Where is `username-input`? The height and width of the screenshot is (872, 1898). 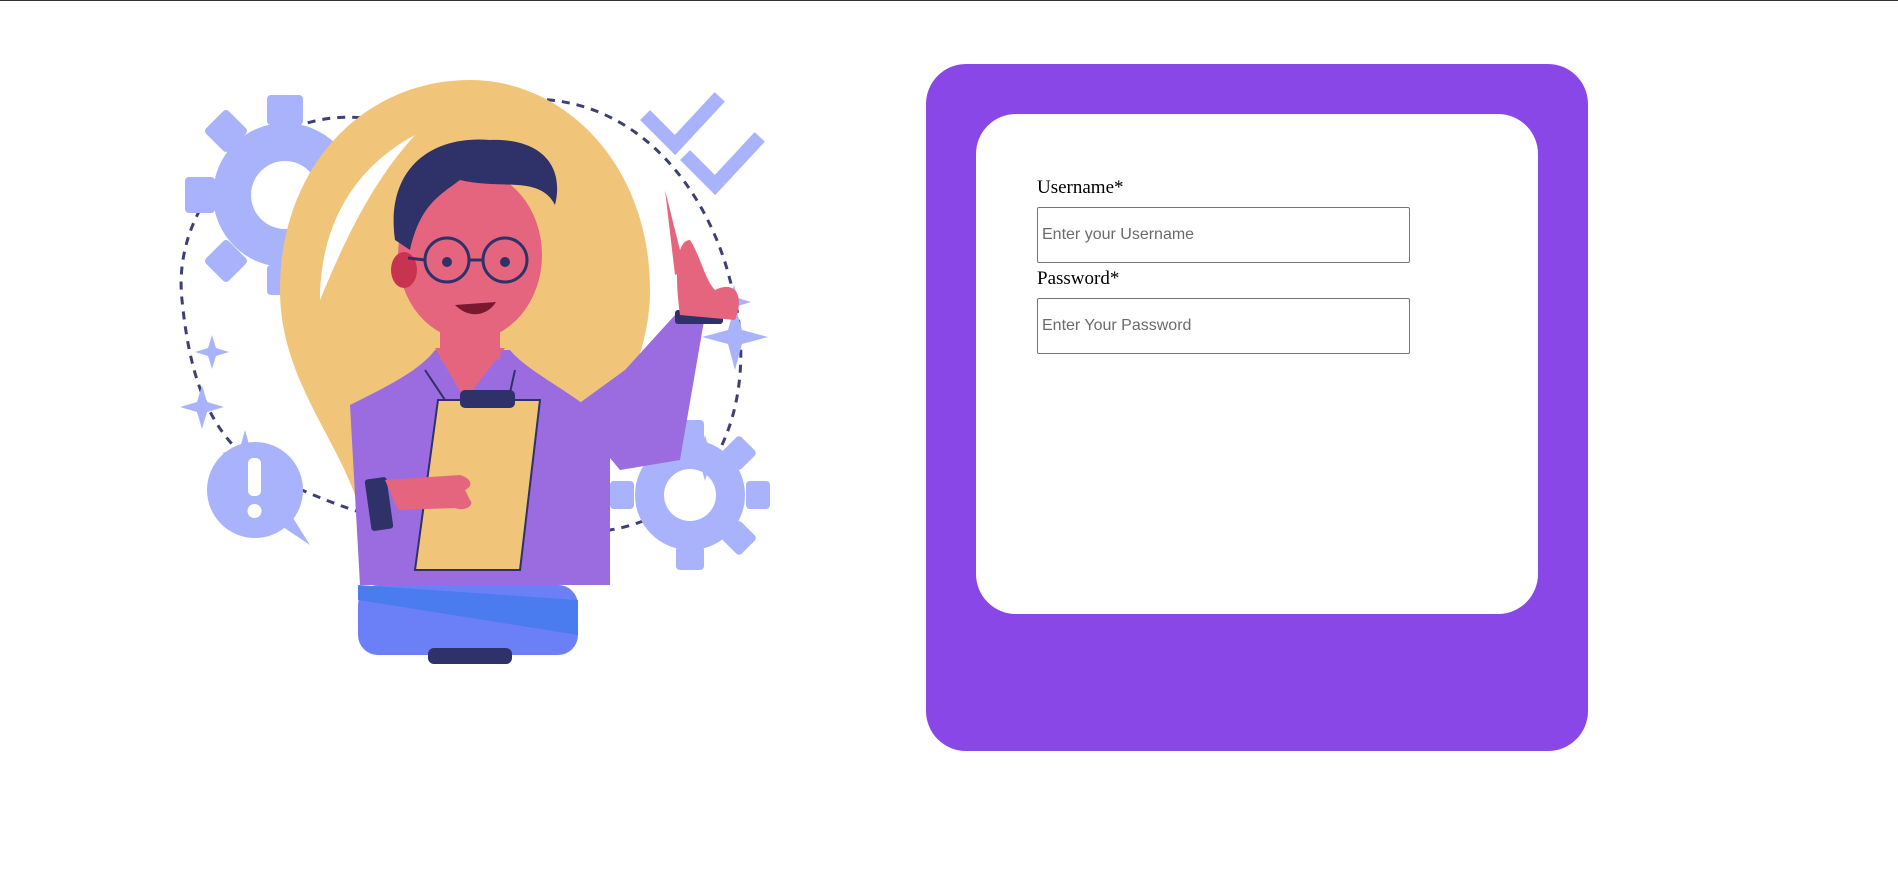
username-input is located at coordinates (1223, 235).